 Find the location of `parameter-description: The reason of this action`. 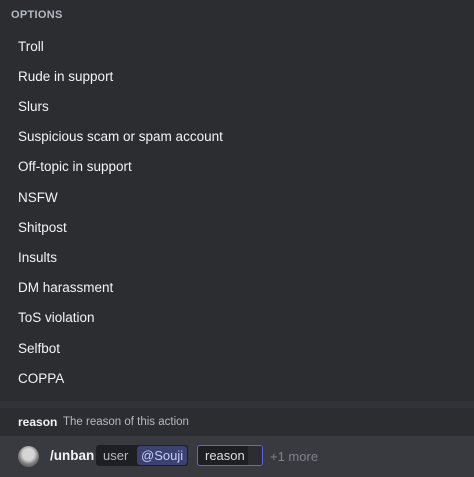

parameter-description: The reason of this action is located at coordinates (126, 422).